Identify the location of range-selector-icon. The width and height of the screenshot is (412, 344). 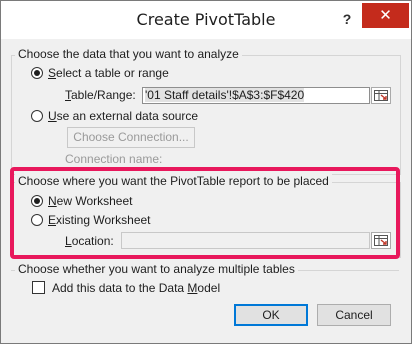
(381, 95).